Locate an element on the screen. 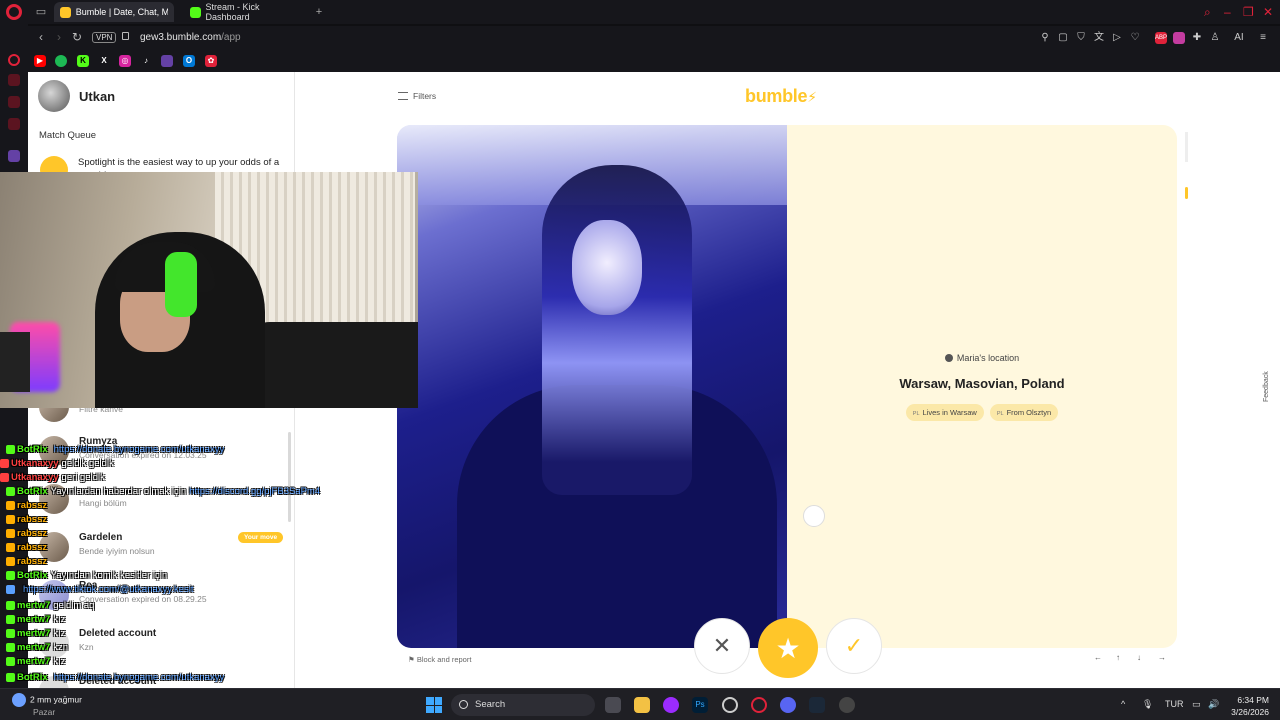 This screenshot has height=720, width=1280. tag-from: PL From Olsztyn is located at coordinates (1024, 412).